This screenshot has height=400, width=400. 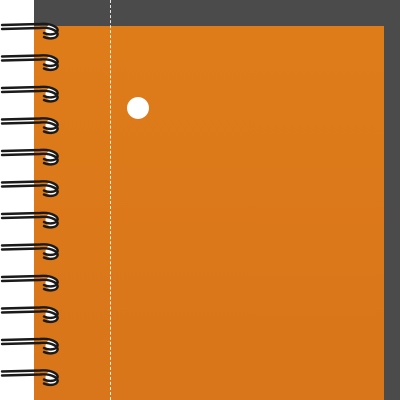 What do you see at coordinates (138, 108) in the screenshot?
I see `punch-hole` at bounding box center [138, 108].